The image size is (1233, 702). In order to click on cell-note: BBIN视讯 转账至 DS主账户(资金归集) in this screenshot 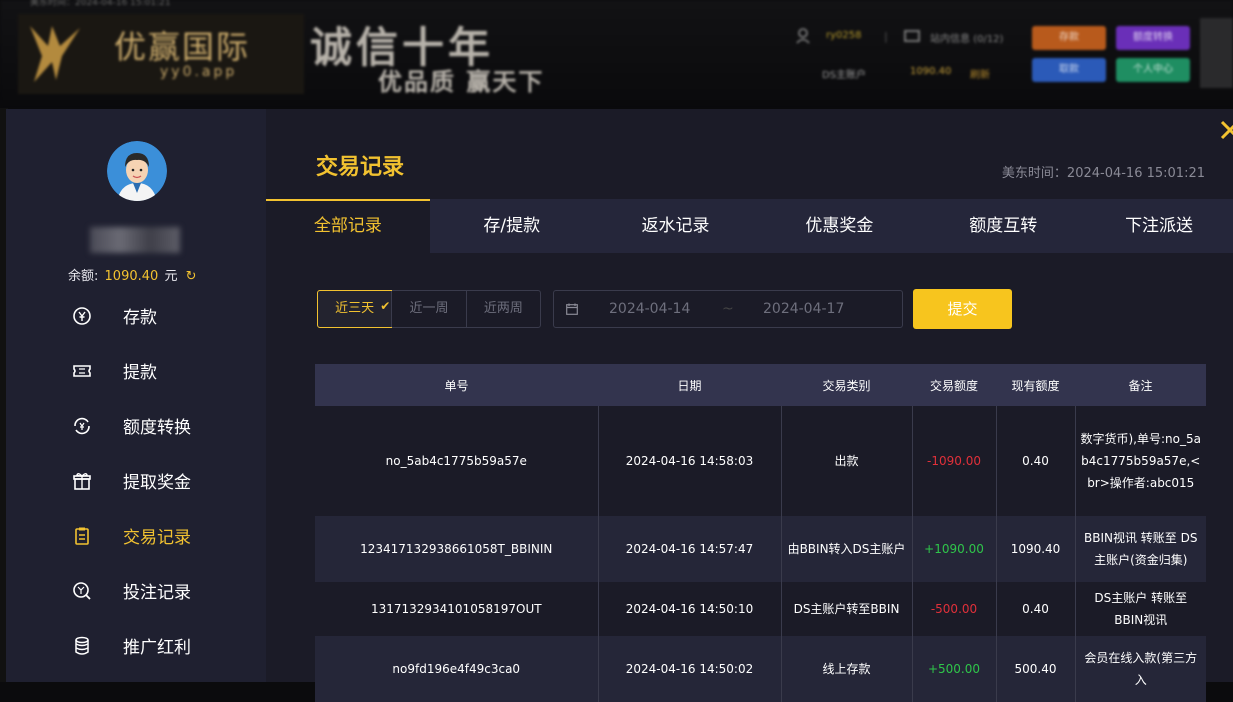, I will do `click(1140, 549)`.